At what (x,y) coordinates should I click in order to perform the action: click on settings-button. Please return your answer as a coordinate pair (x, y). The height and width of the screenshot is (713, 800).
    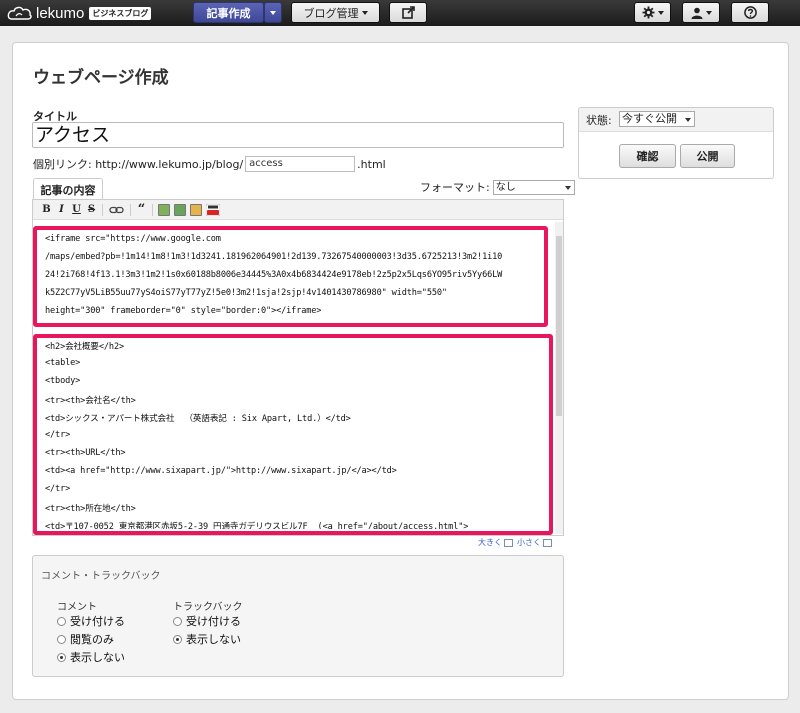
    Looking at the image, I should click on (652, 12).